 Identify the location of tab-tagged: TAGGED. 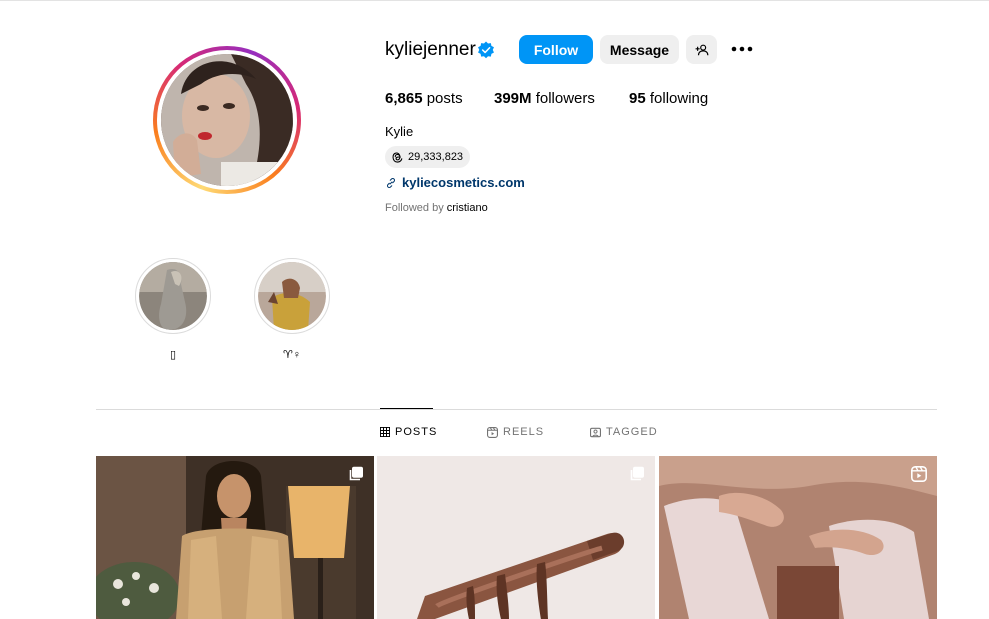
(624, 432).